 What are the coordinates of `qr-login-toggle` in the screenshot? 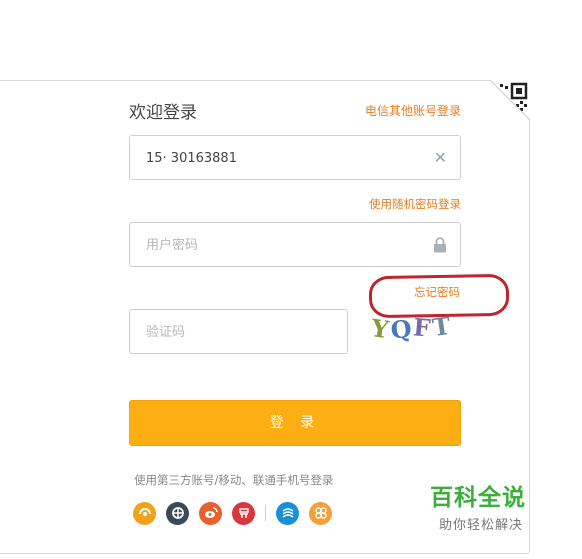 It's located at (510, 100).